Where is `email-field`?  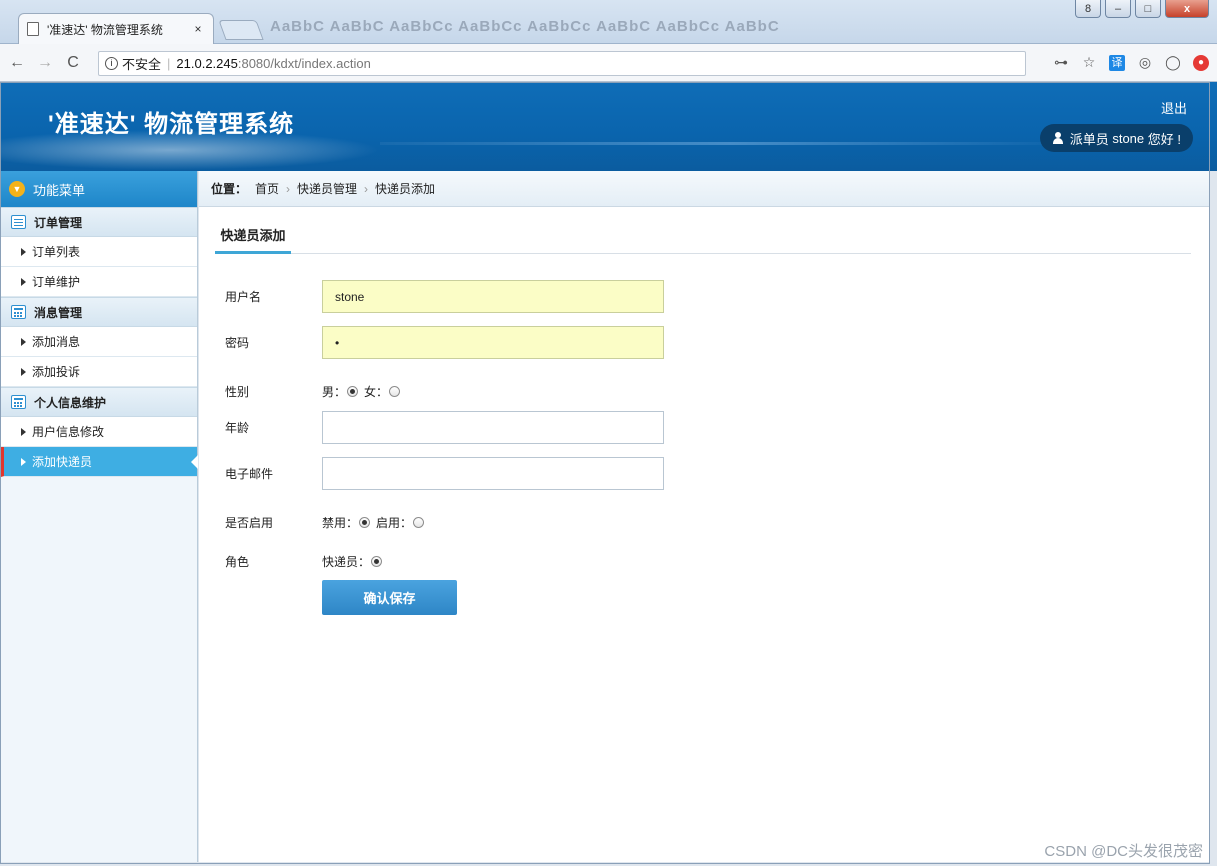 email-field is located at coordinates (493, 473).